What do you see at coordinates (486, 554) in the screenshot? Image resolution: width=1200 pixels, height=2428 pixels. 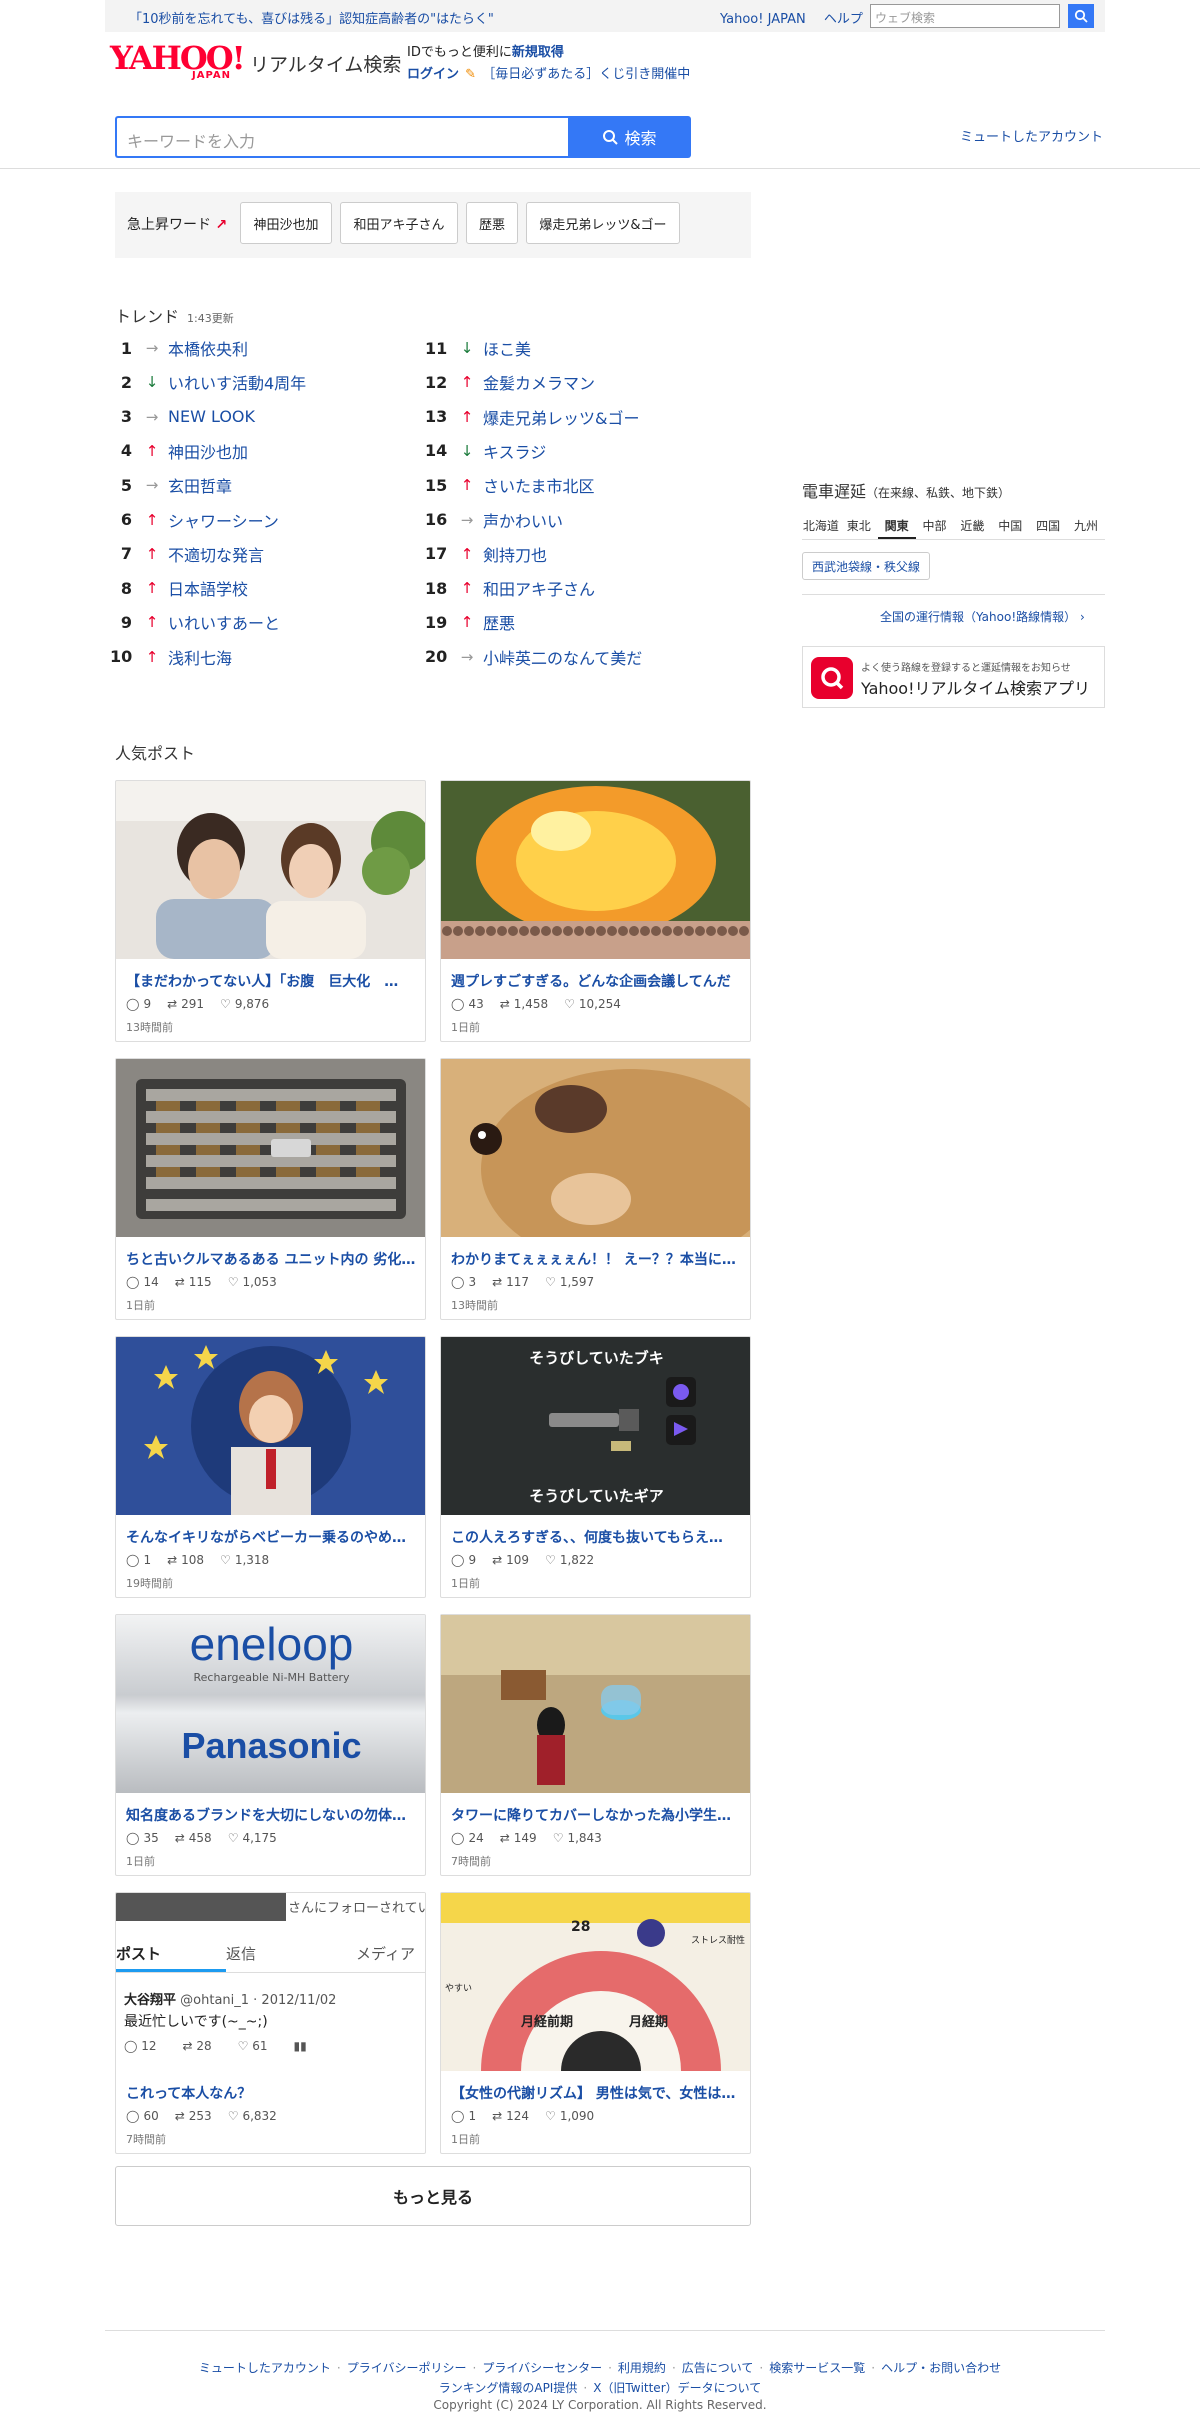 I see `trend-item: 17 ↑ 剣持刀也` at bounding box center [486, 554].